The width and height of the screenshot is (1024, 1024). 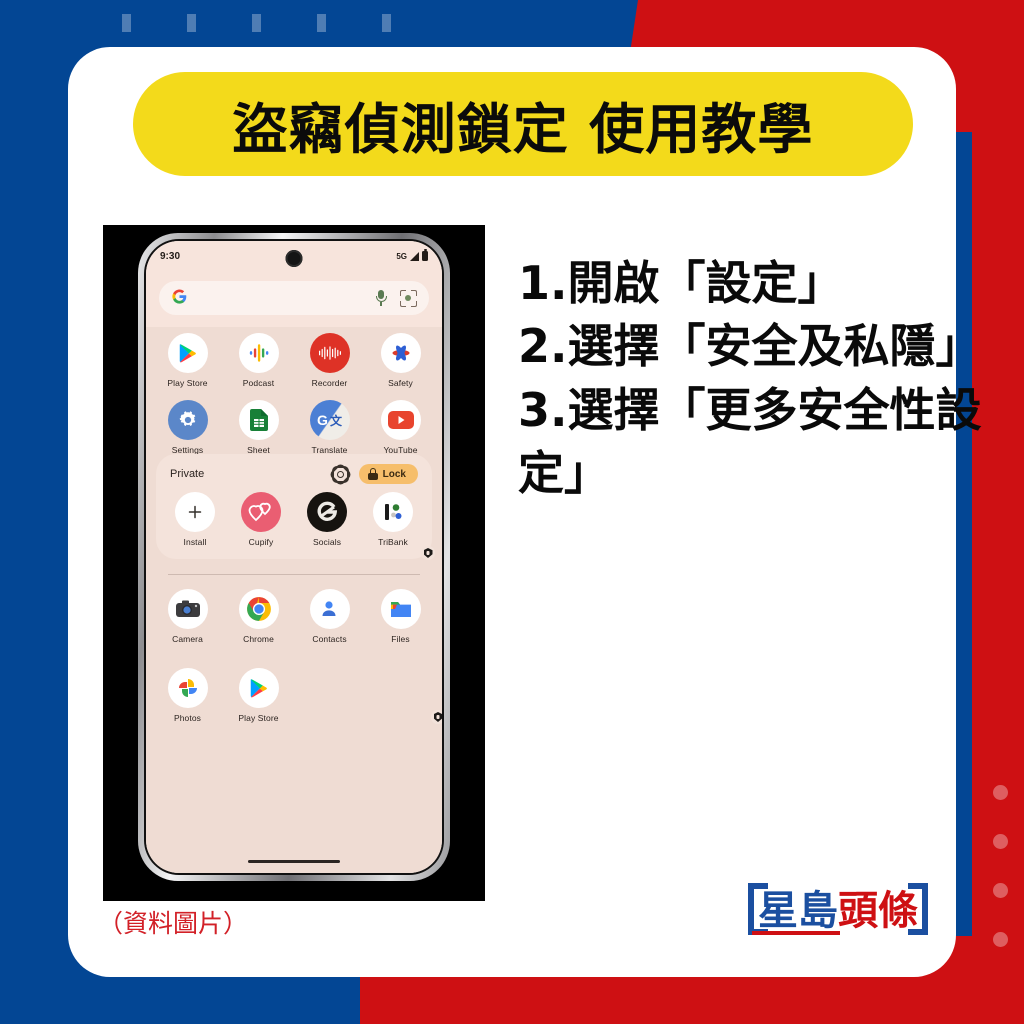 I want to click on app-settings: Settings, so click(x=187, y=427).